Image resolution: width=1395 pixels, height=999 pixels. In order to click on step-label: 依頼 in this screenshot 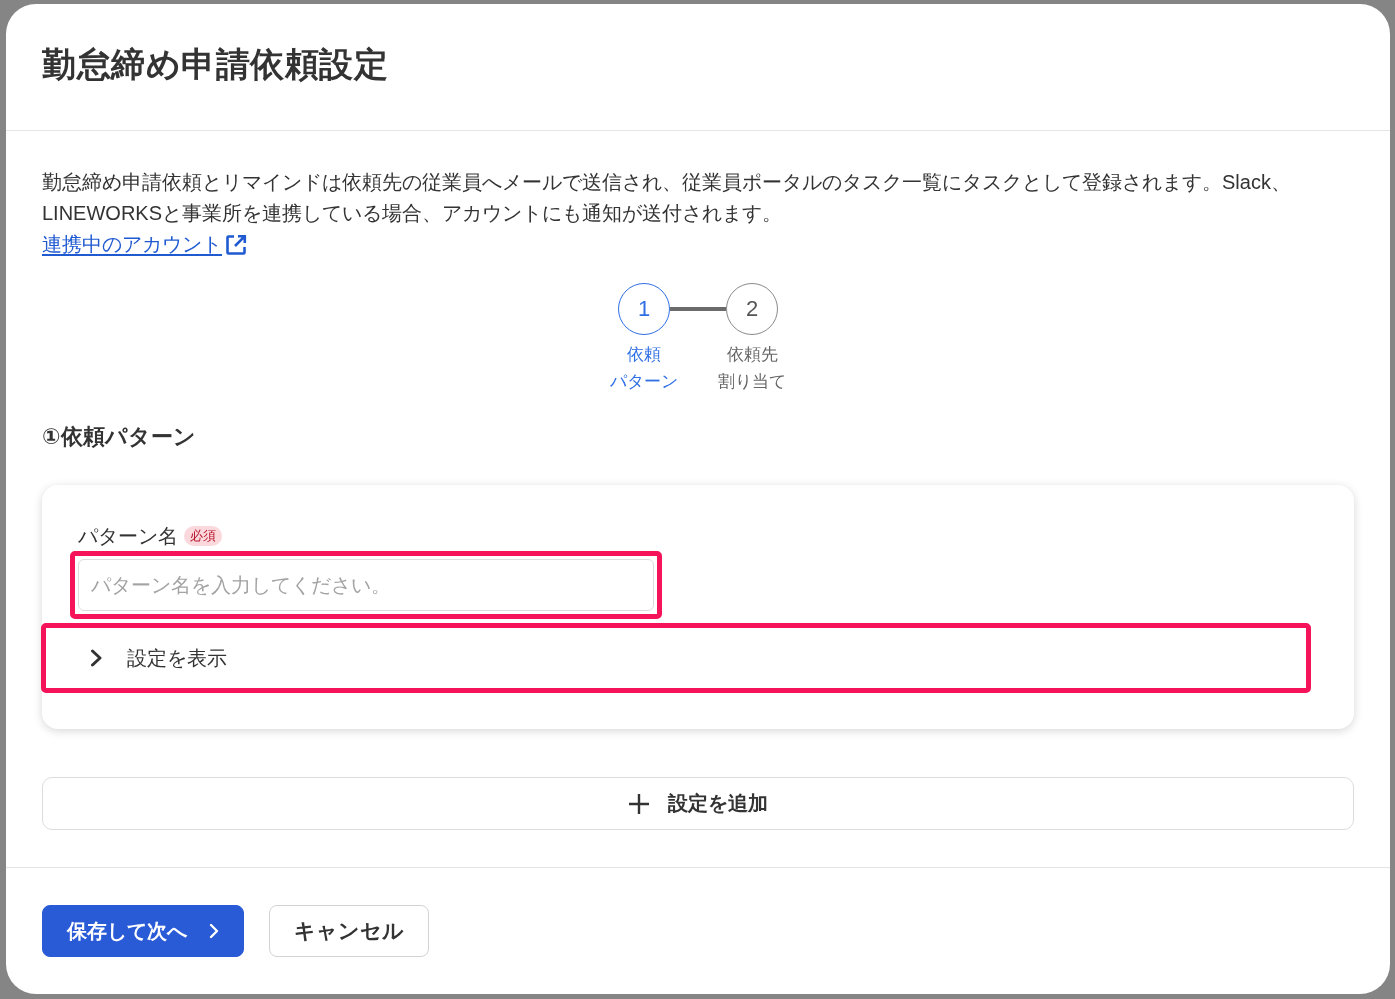, I will do `click(644, 355)`.